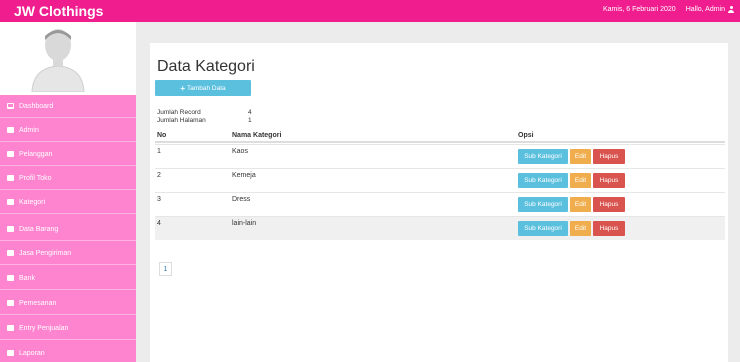 The image size is (740, 362). I want to click on sidebar-item-label: Jasa Pengiriman, so click(45, 253).